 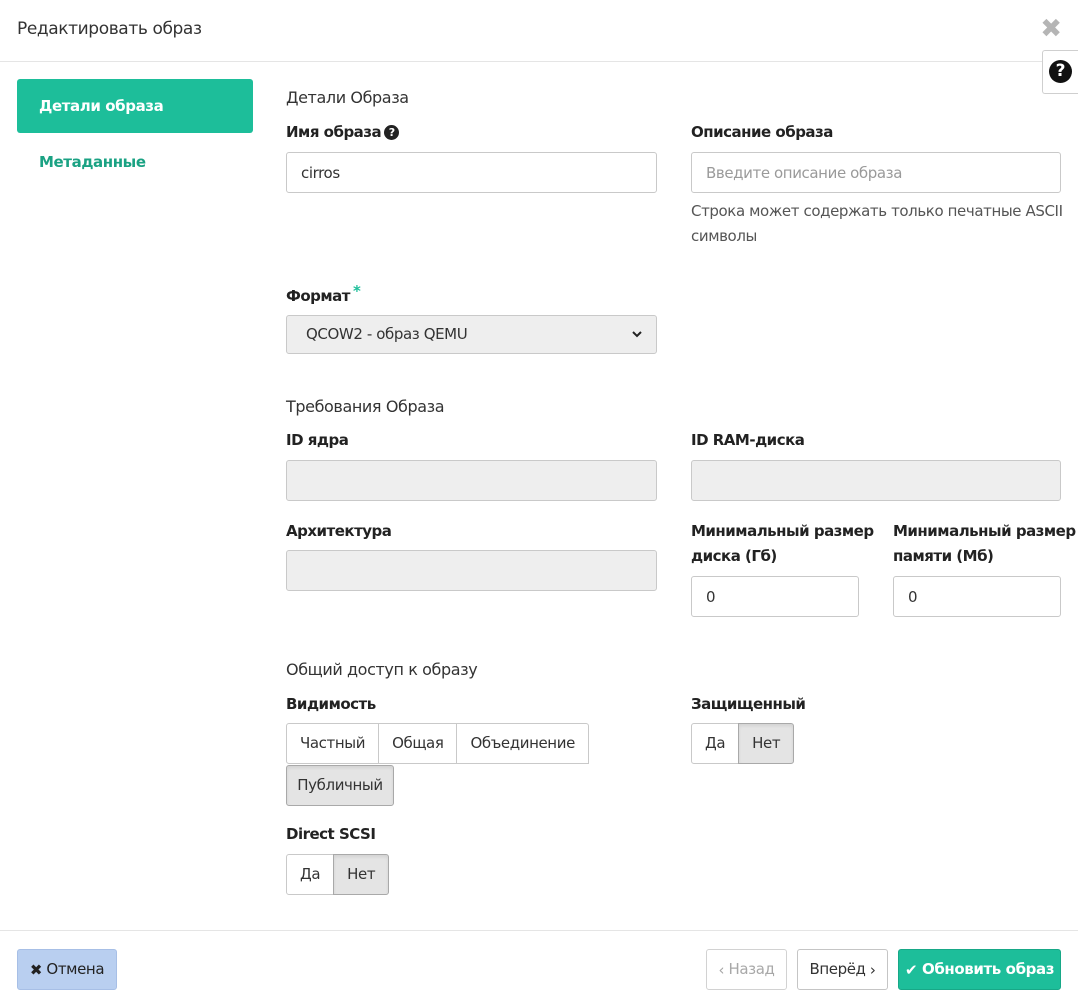 I want to click on direct-scsi-option-yes: Да, so click(x=310, y=874).